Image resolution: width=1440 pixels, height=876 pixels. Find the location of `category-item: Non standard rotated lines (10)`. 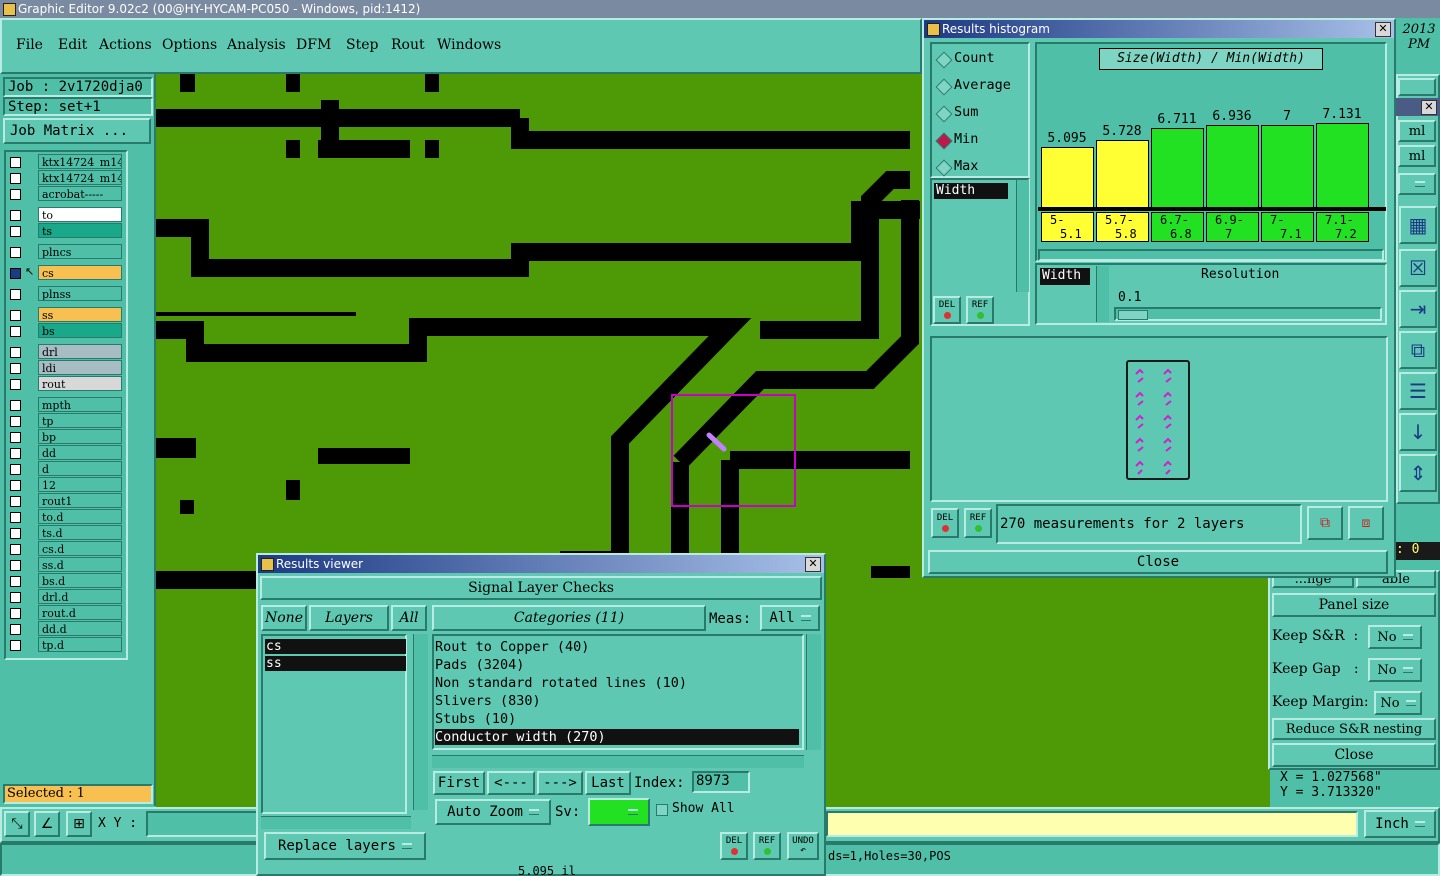

category-item: Non standard rotated lines (10) is located at coordinates (617, 683).